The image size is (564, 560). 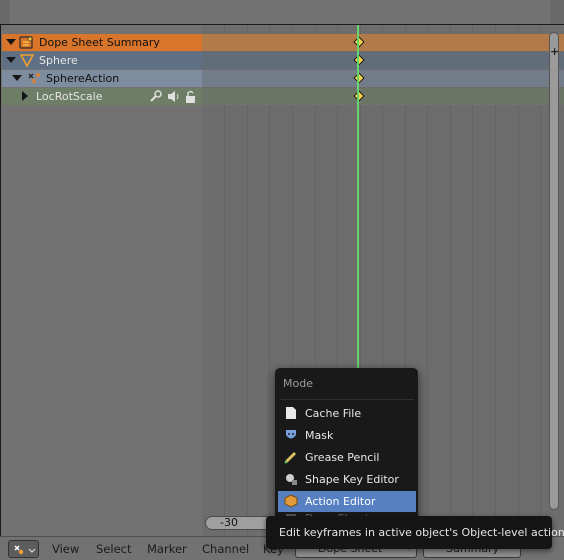 What do you see at coordinates (352, 479) in the screenshot?
I see `menu-item-label: Shape Key Editor` at bounding box center [352, 479].